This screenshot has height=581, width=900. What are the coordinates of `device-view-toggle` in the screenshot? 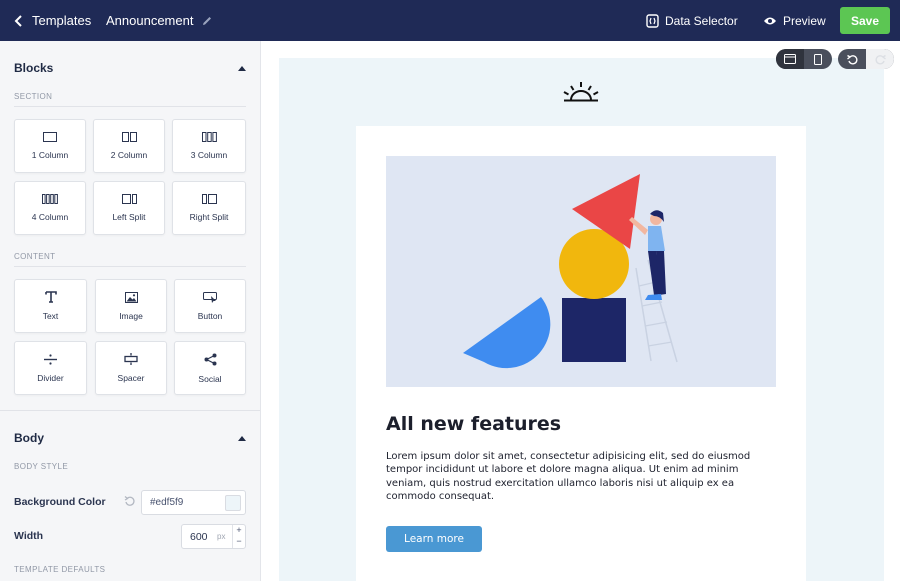 It's located at (804, 59).